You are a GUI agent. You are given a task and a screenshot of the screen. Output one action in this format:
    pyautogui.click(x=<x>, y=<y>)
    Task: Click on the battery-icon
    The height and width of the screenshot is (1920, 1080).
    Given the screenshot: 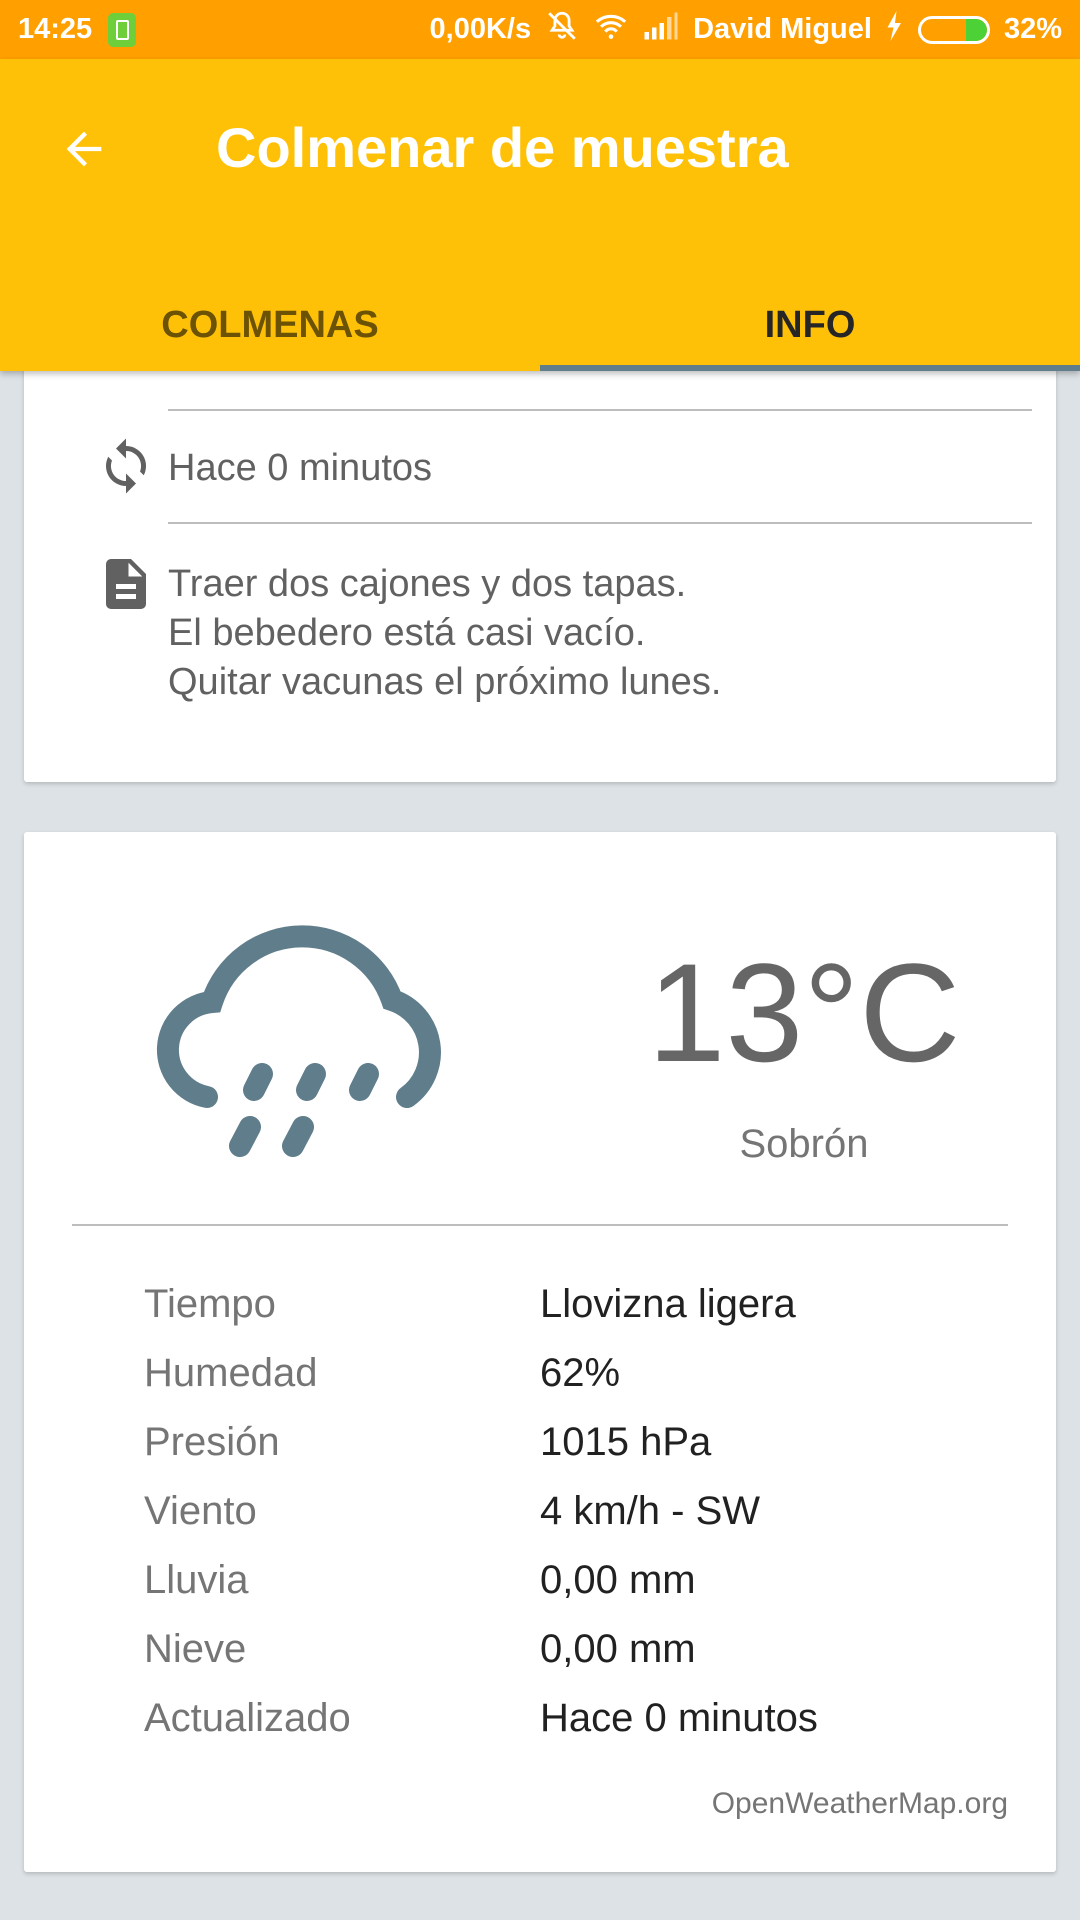 What is the action you would take?
    pyautogui.click(x=953, y=29)
    